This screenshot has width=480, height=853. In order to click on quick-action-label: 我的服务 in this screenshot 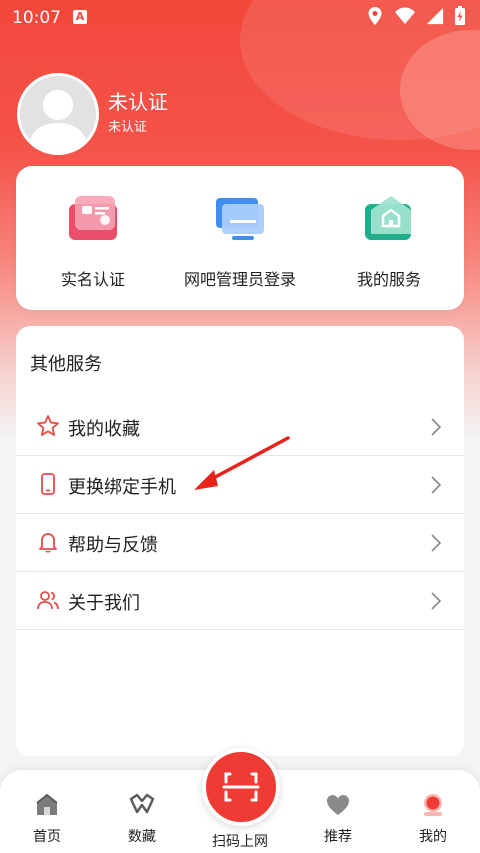, I will do `click(388, 279)`.